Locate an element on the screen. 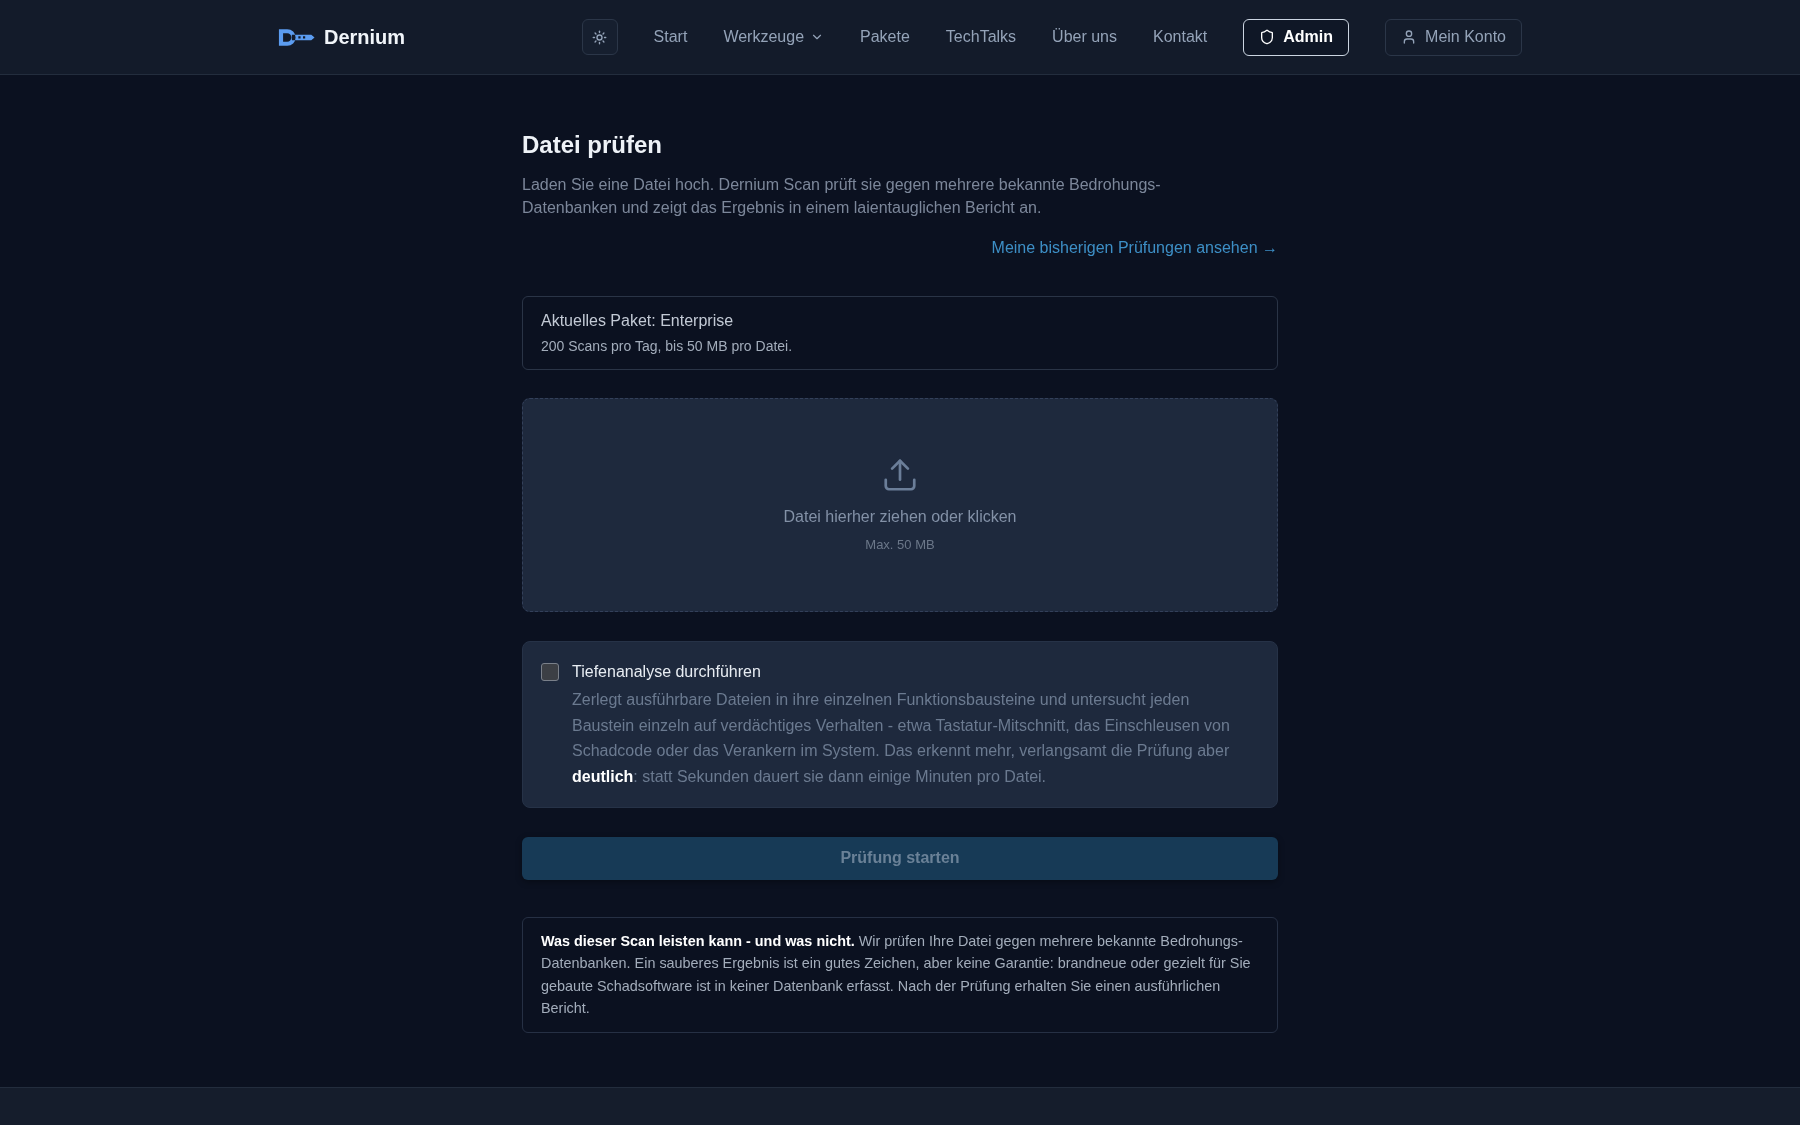  nav-link: Start is located at coordinates (670, 37).